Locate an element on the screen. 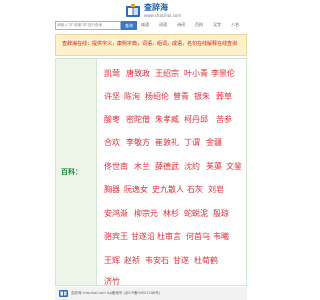 The width and height of the screenshot is (320, 300). name-link: 济竹 is located at coordinates (112, 281).